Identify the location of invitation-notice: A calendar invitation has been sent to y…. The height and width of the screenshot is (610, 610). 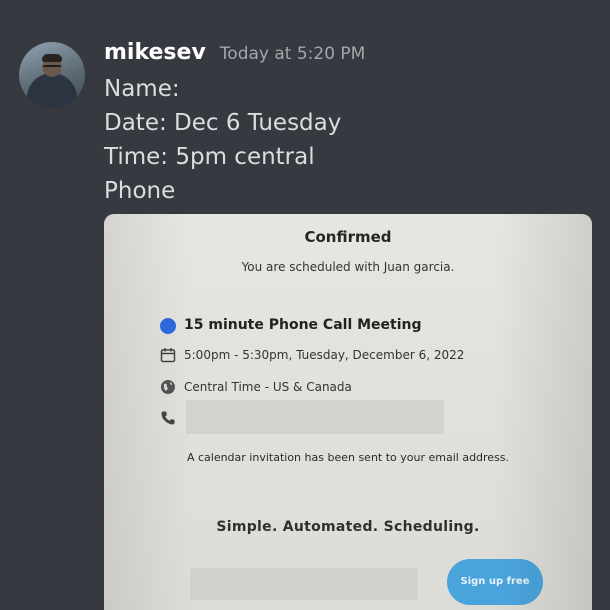
(348, 457).